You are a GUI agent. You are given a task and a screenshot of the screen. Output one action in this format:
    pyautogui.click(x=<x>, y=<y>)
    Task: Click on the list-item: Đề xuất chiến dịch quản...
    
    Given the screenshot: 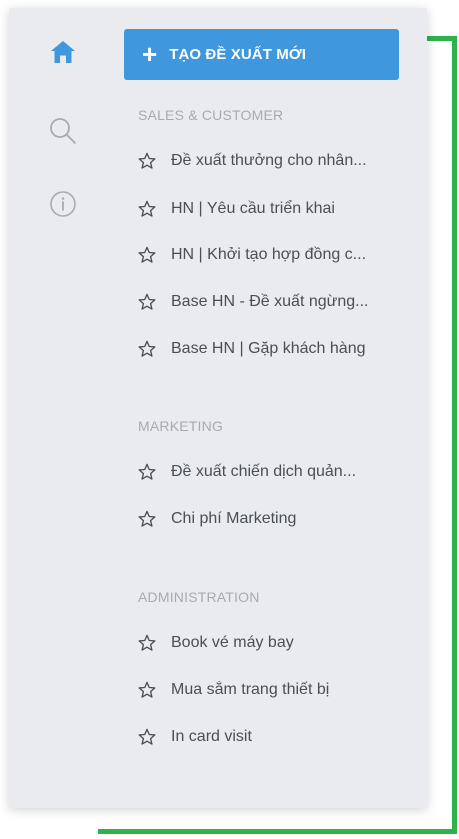 What is the action you would take?
    pyautogui.click(x=268, y=472)
    